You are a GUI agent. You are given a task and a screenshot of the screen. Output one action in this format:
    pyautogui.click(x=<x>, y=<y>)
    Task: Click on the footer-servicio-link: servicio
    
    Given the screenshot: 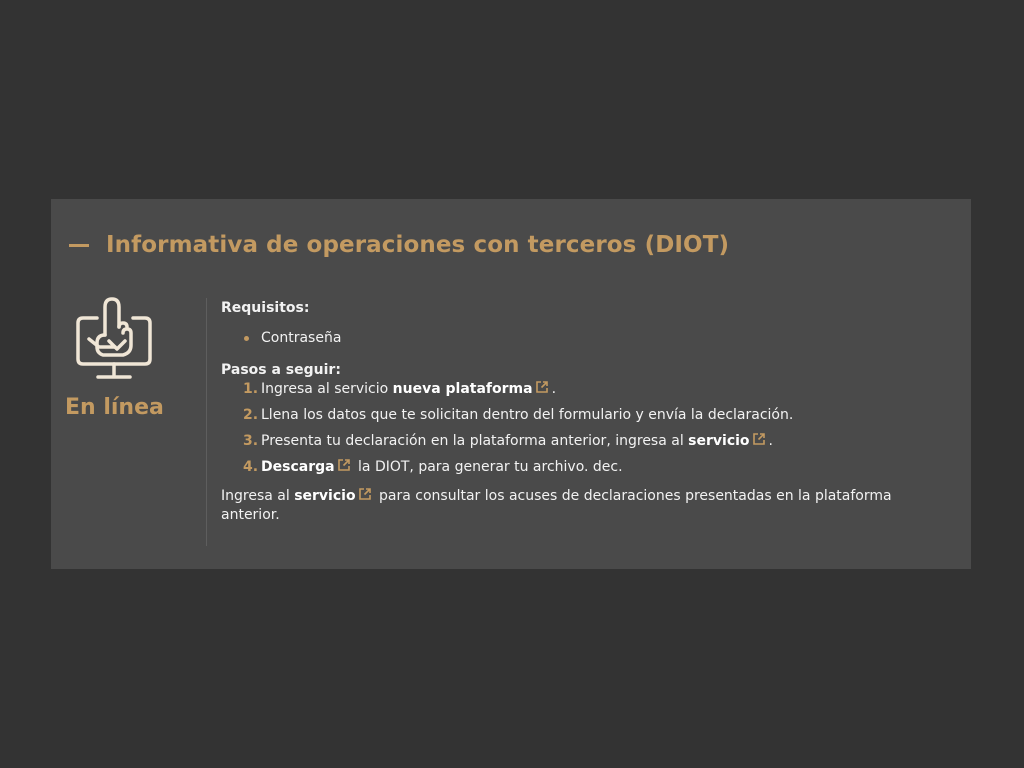 What is the action you would take?
    pyautogui.click(x=334, y=496)
    